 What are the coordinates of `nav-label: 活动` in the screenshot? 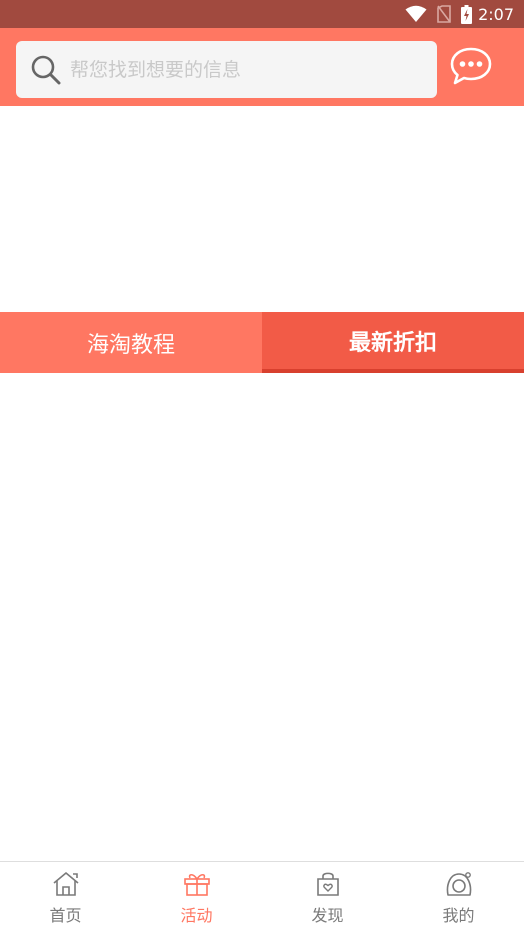 It's located at (196, 915).